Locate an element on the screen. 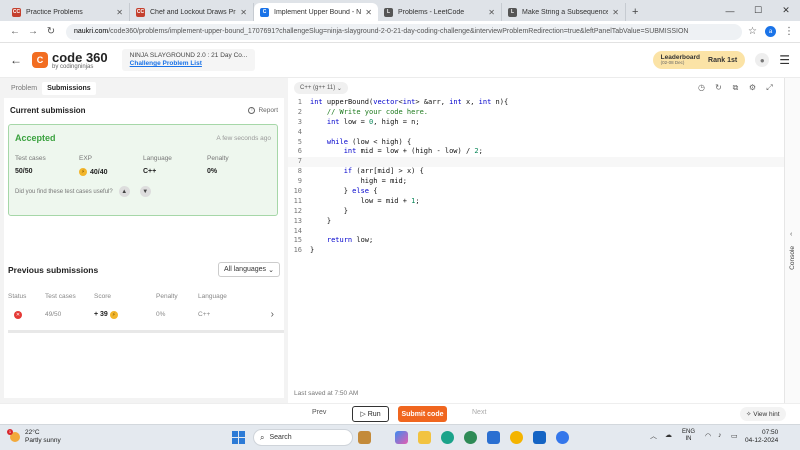 The image size is (800, 450). copy-icon: ⧉ is located at coordinates (735, 88).